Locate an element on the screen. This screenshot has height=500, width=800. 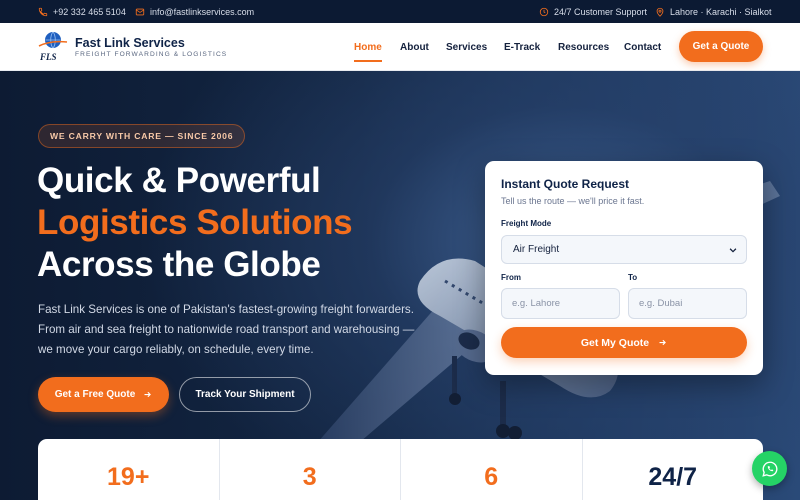
hero-headline-line1: Quick & Powerful is located at coordinates (179, 180).